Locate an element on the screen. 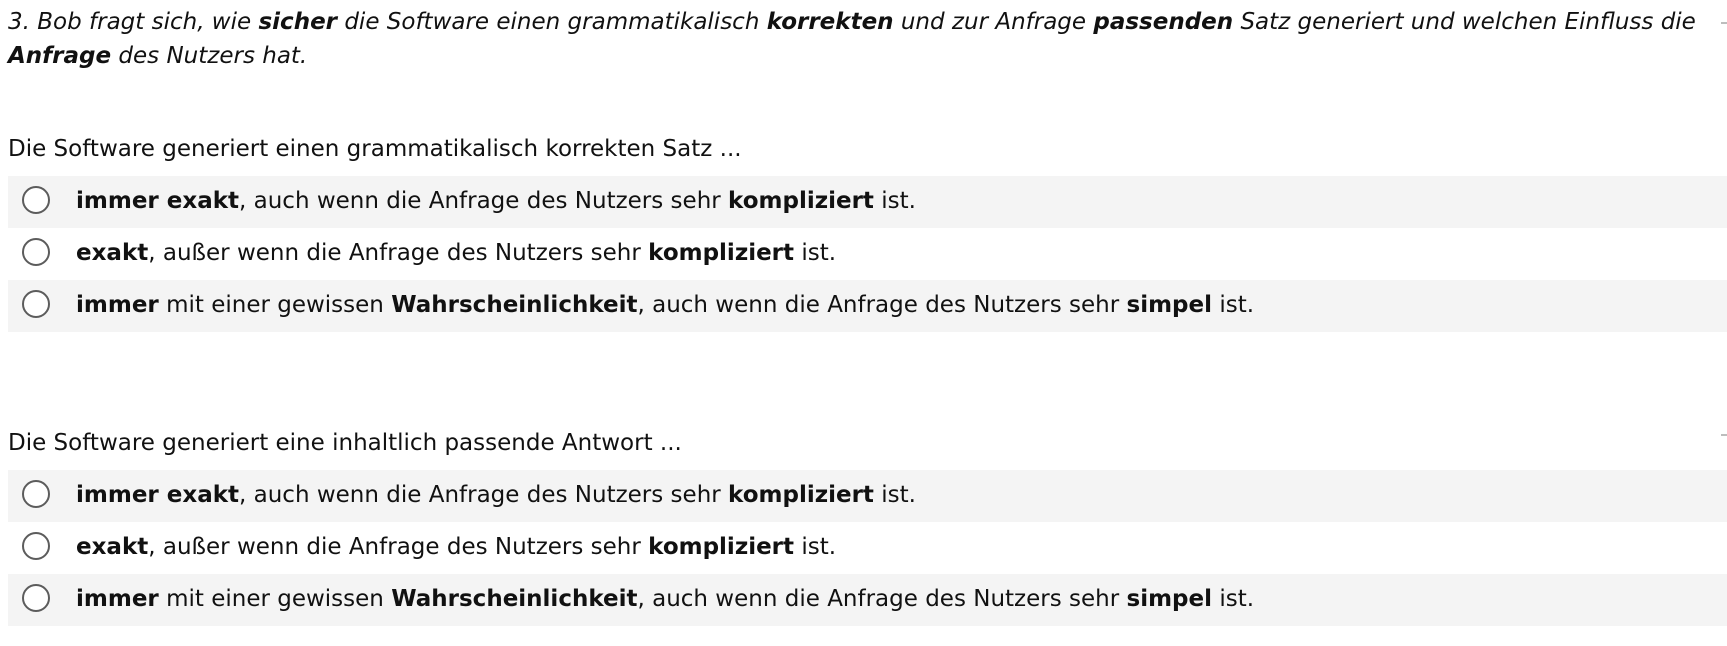 This screenshot has height=646, width=1727. question-text-5: passenden is located at coordinates (1163, 22).